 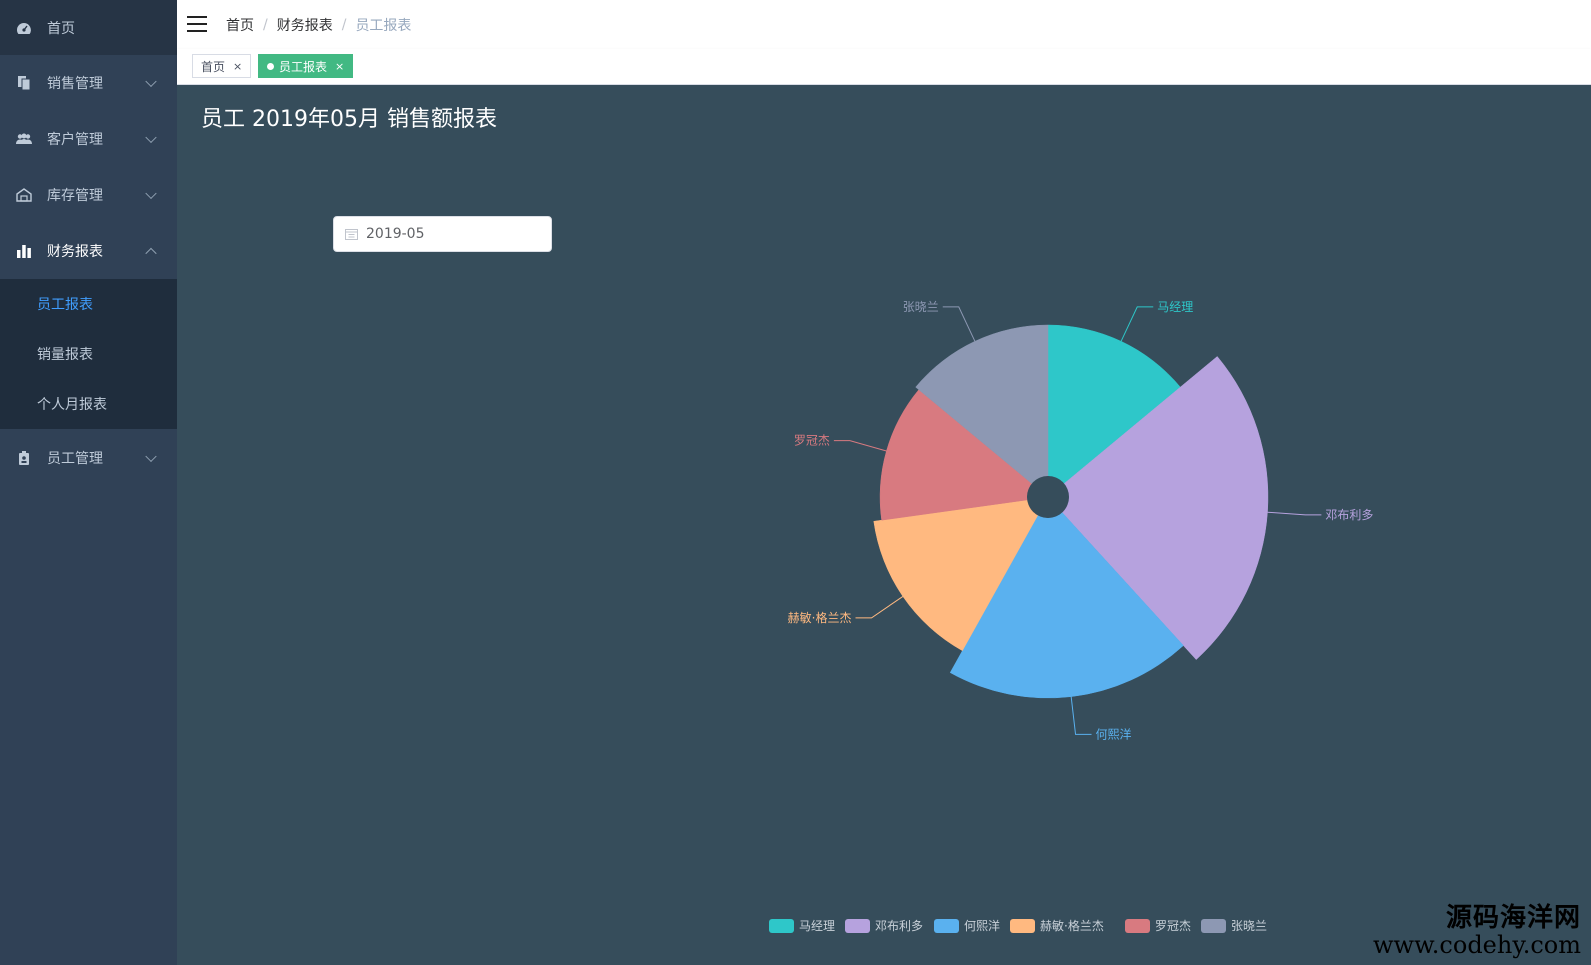 I want to click on navbar: 首页 / 财务报表 / 员工报表, so click(x=884, y=25).